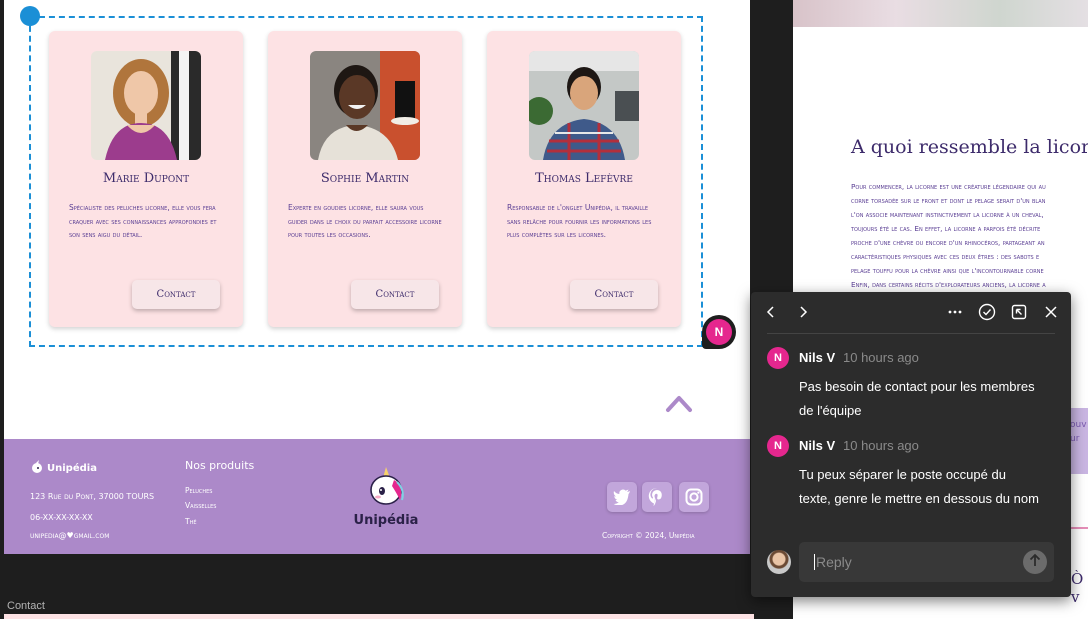 The height and width of the screenshot is (619, 1088). What do you see at coordinates (622, 497) in the screenshot?
I see `twitter-icon` at bounding box center [622, 497].